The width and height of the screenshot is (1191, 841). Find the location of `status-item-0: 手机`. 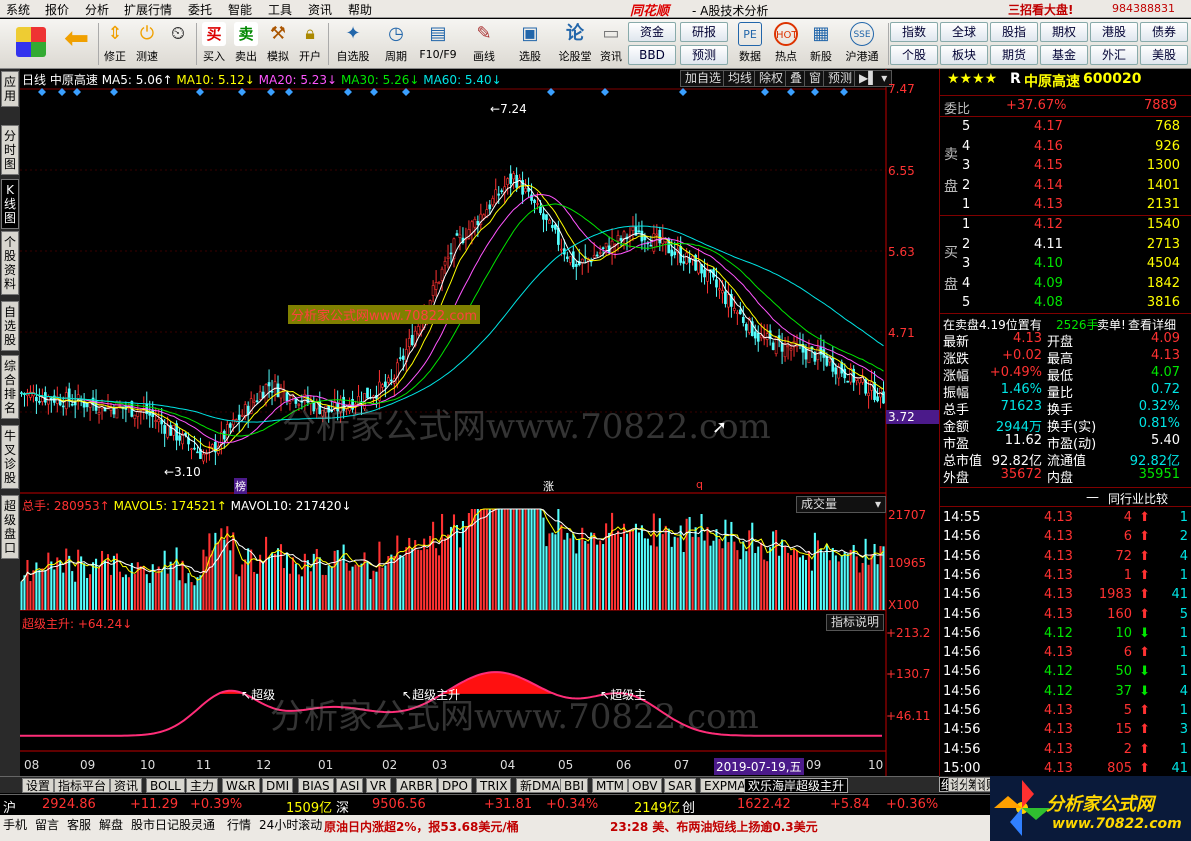

status-item-0: 手机 is located at coordinates (15, 824).